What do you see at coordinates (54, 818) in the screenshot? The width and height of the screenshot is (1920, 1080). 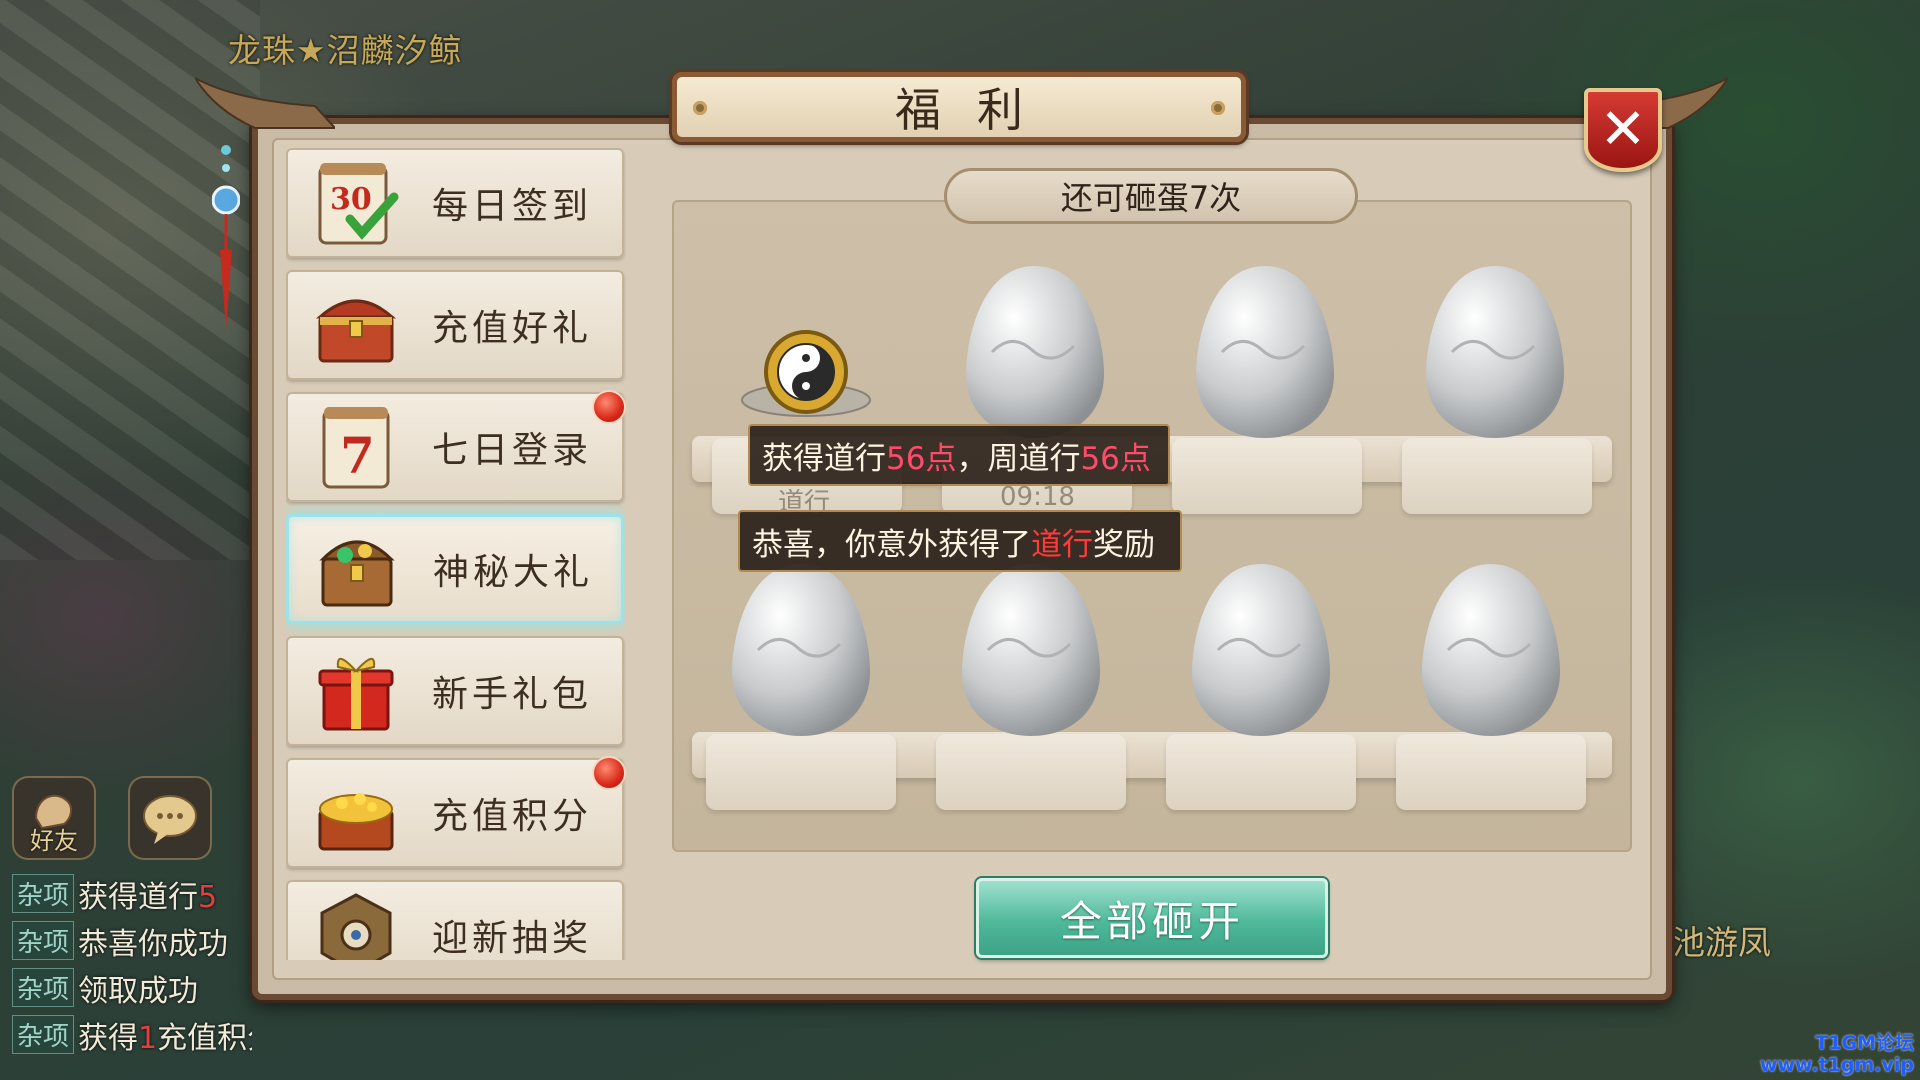 I see `friend-button: 好友` at bounding box center [54, 818].